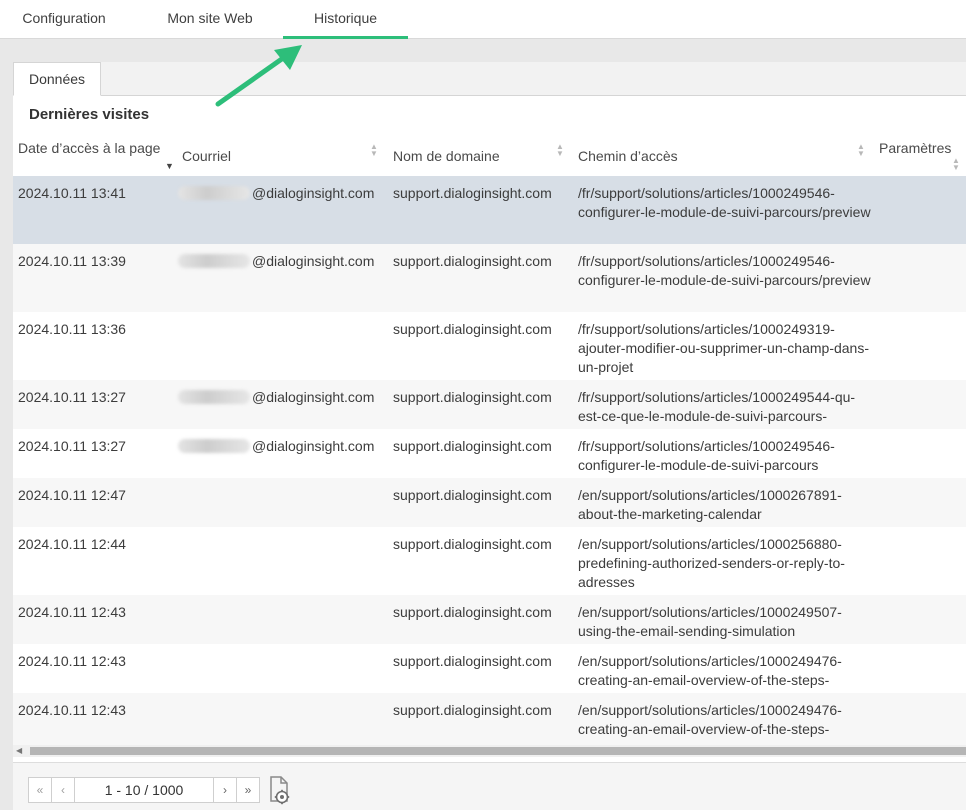 The height and width of the screenshot is (810, 966). Describe the element at coordinates (483, 19) in the screenshot. I see `top-tab-bar: Configuration Mon site Web Historique` at that location.